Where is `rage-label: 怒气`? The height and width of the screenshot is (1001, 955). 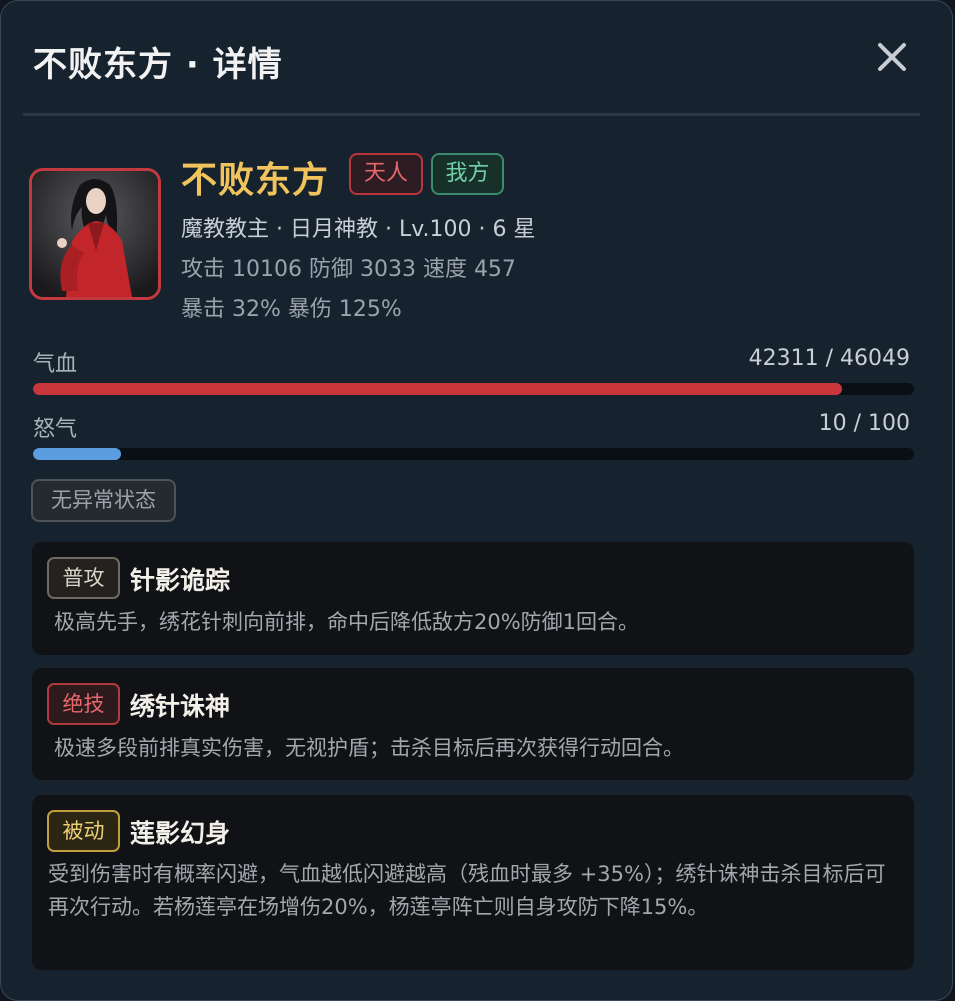 rage-label: 怒气 is located at coordinates (55, 429).